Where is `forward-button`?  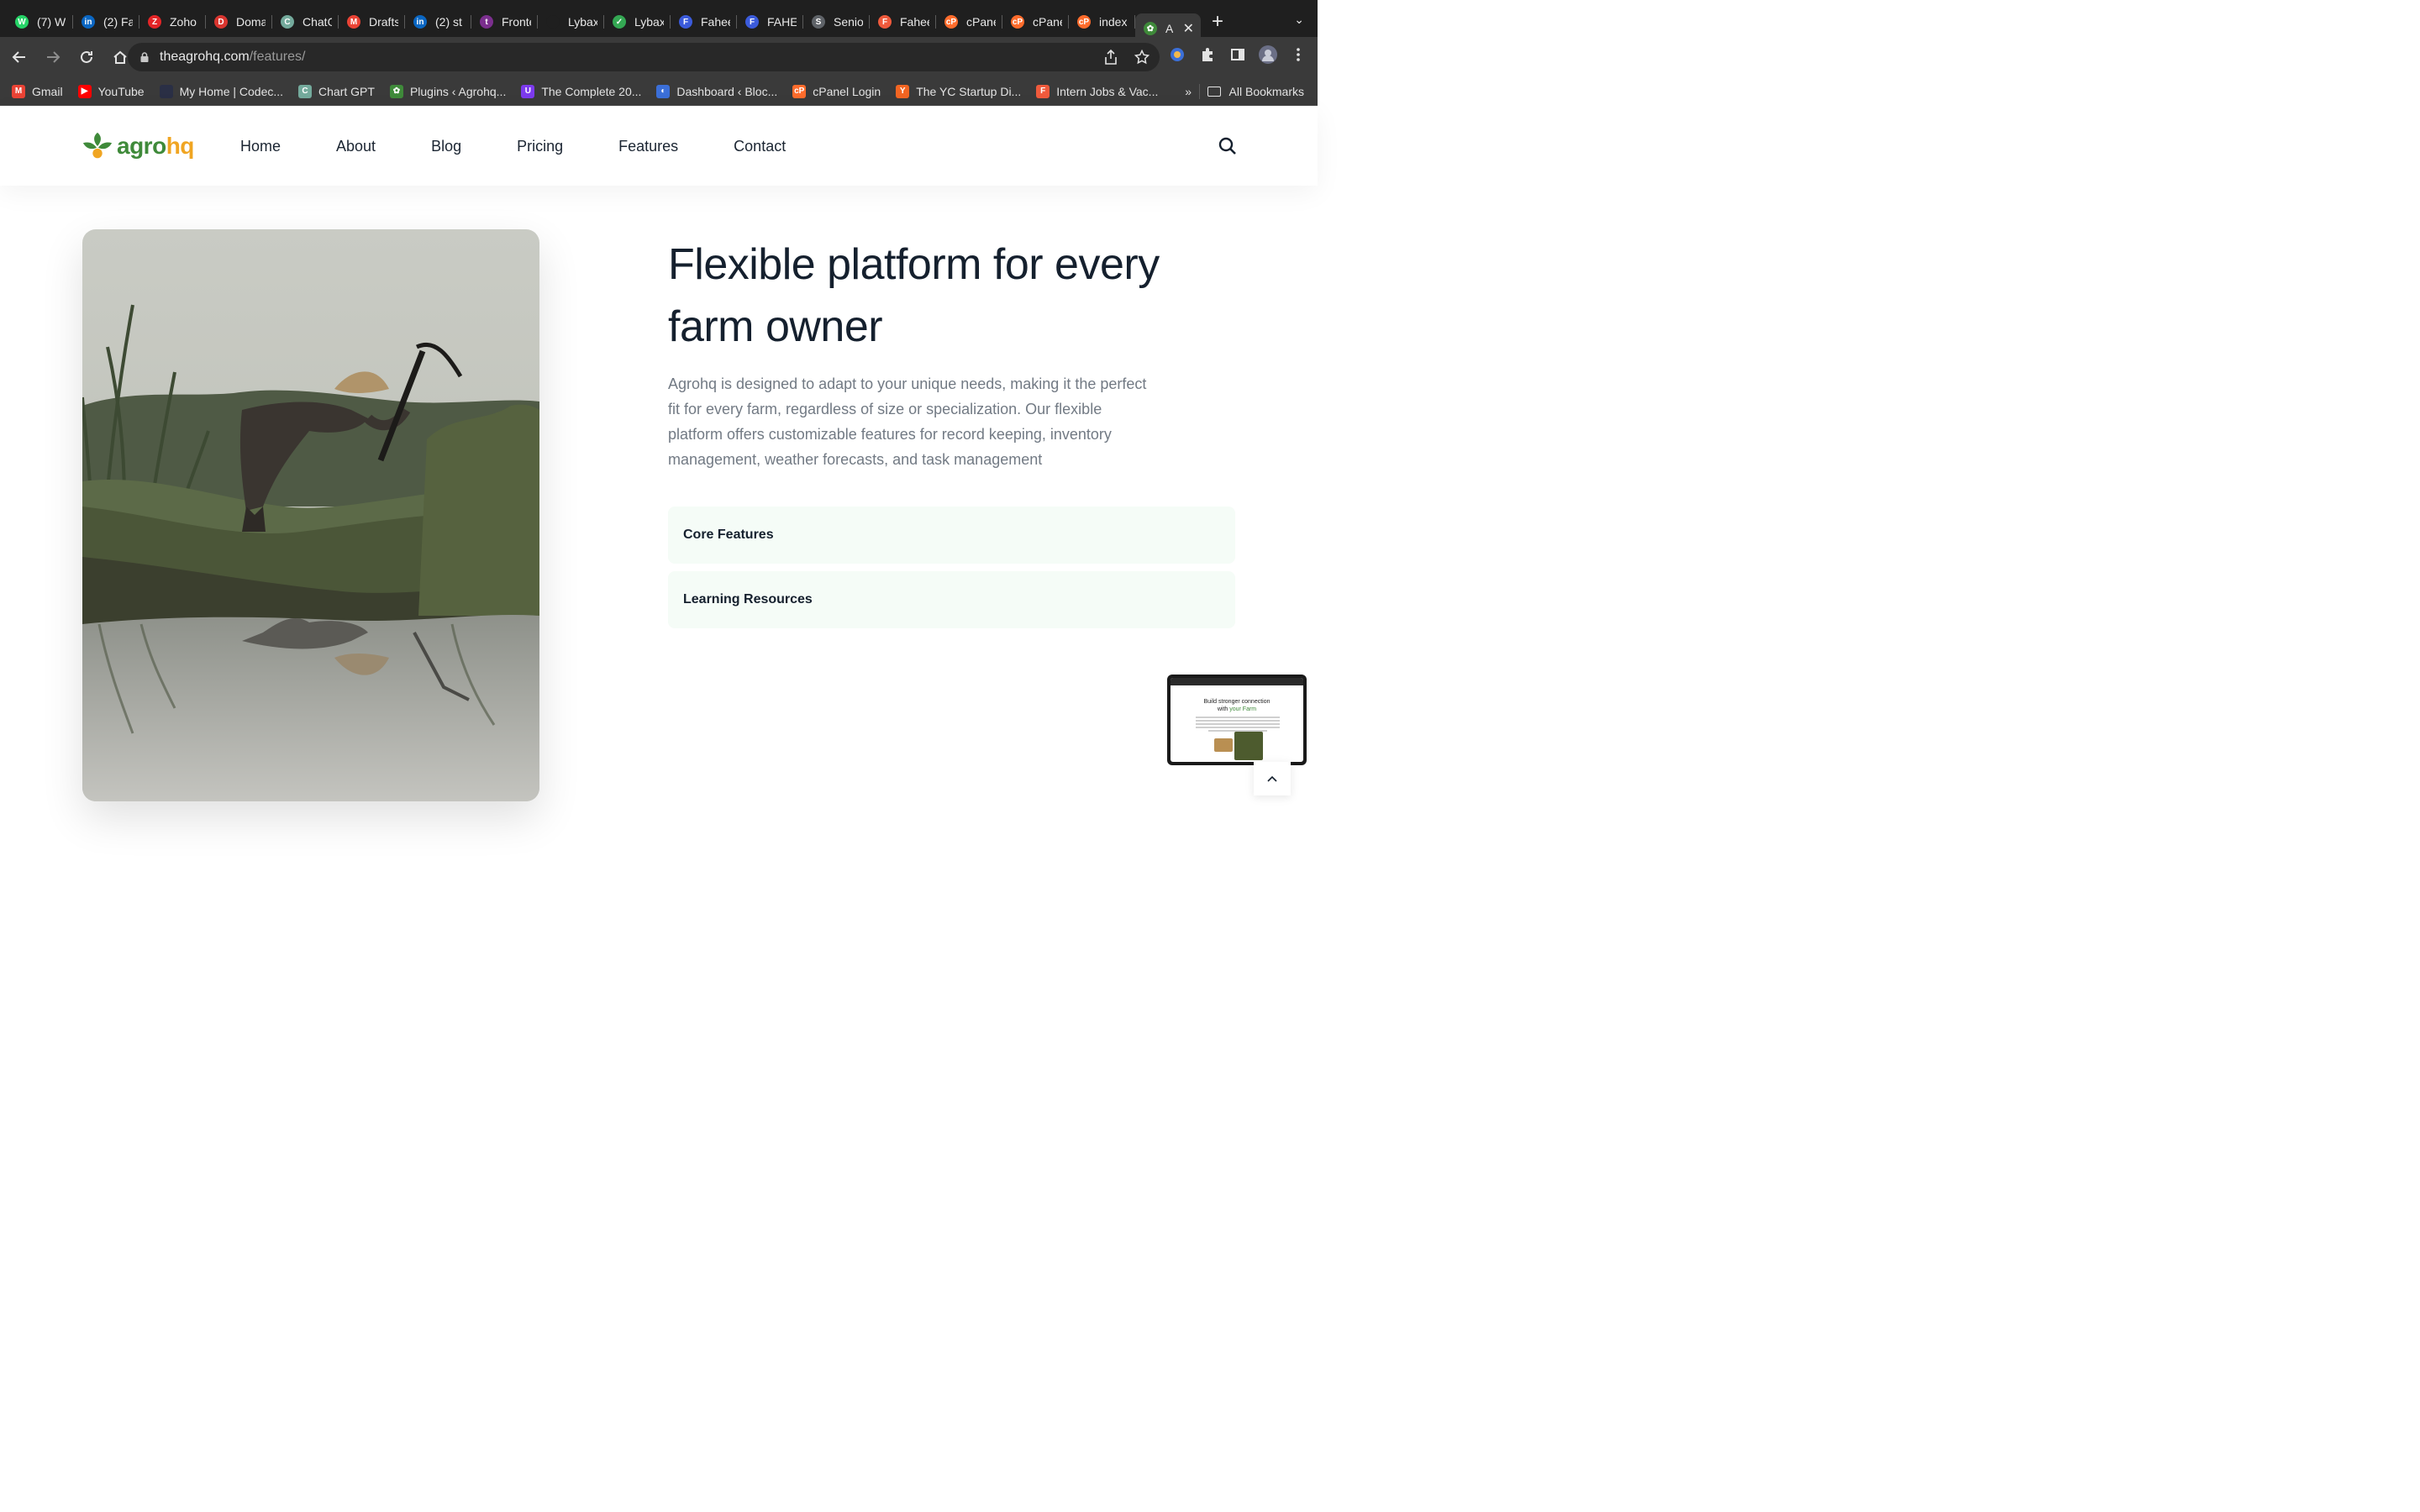
forward-button is located at coordinates (53, 57).